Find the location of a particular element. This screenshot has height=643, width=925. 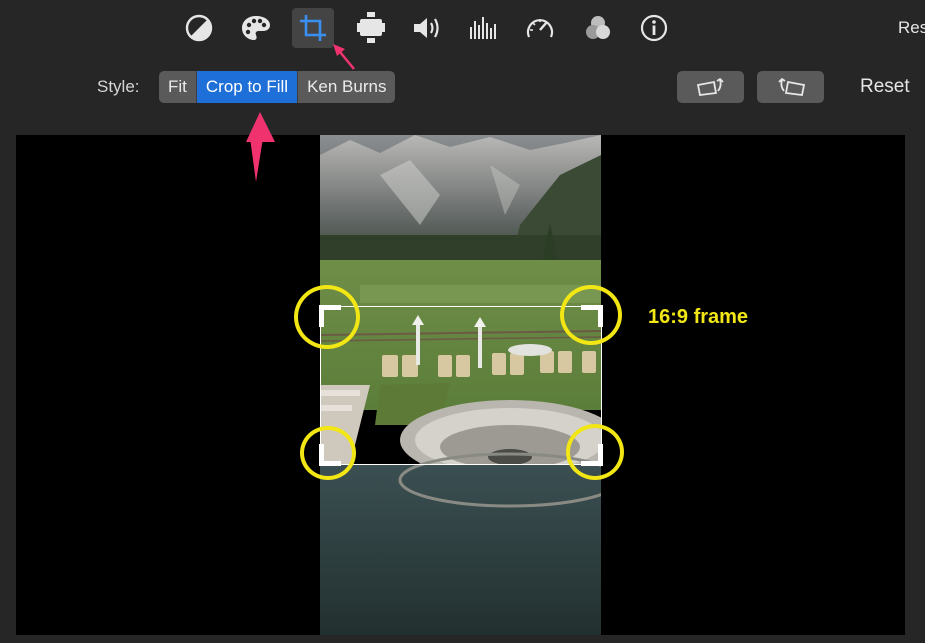

color-correction-button is located at coordinates (256, 28).